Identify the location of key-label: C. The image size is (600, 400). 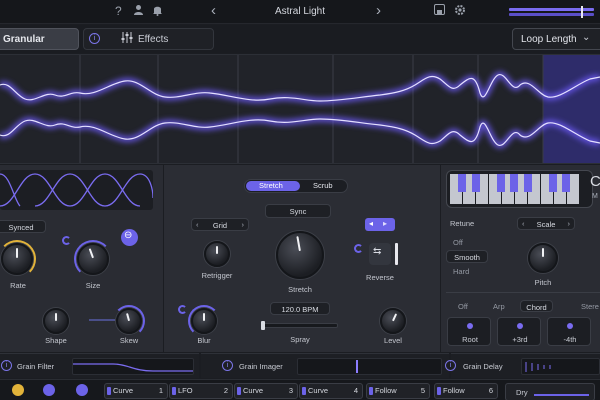
(595, 181).